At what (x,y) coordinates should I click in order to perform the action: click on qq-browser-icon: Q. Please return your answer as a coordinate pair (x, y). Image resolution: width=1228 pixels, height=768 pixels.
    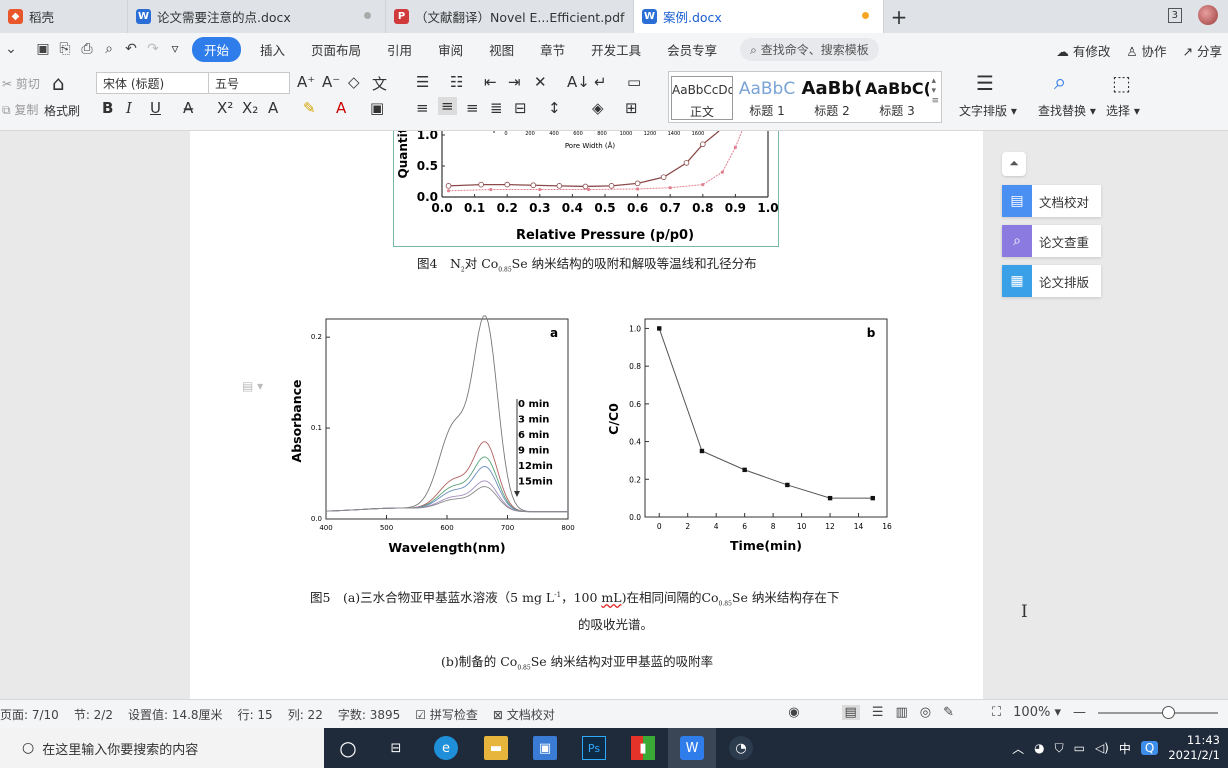
    Looking at the image, I should click on (1149, 748).